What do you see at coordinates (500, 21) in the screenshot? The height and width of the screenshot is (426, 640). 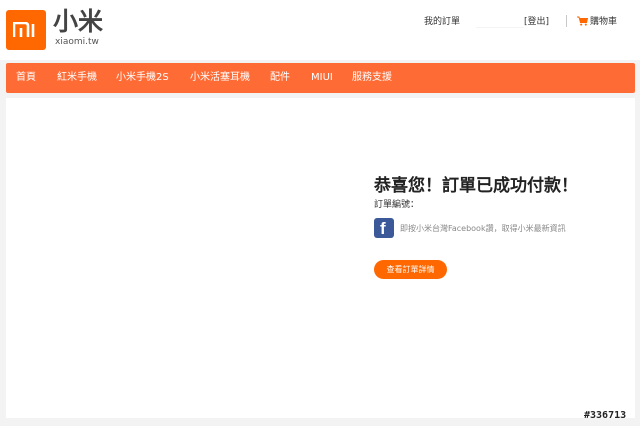 I see `user-name-field` at bounding box center [500, 21].